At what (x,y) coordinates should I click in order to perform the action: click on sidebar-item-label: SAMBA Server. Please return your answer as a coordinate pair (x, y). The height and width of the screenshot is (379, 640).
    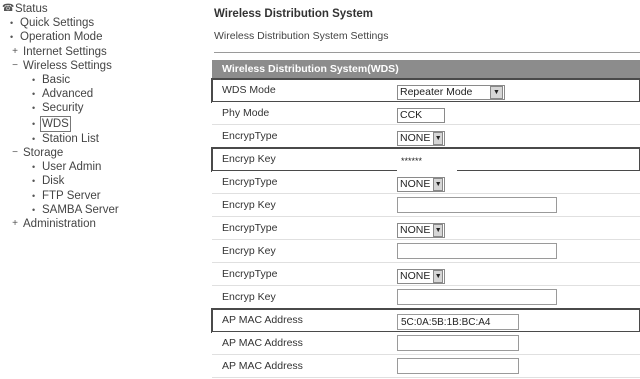
    Looking at the image, I should click on (80, 209).